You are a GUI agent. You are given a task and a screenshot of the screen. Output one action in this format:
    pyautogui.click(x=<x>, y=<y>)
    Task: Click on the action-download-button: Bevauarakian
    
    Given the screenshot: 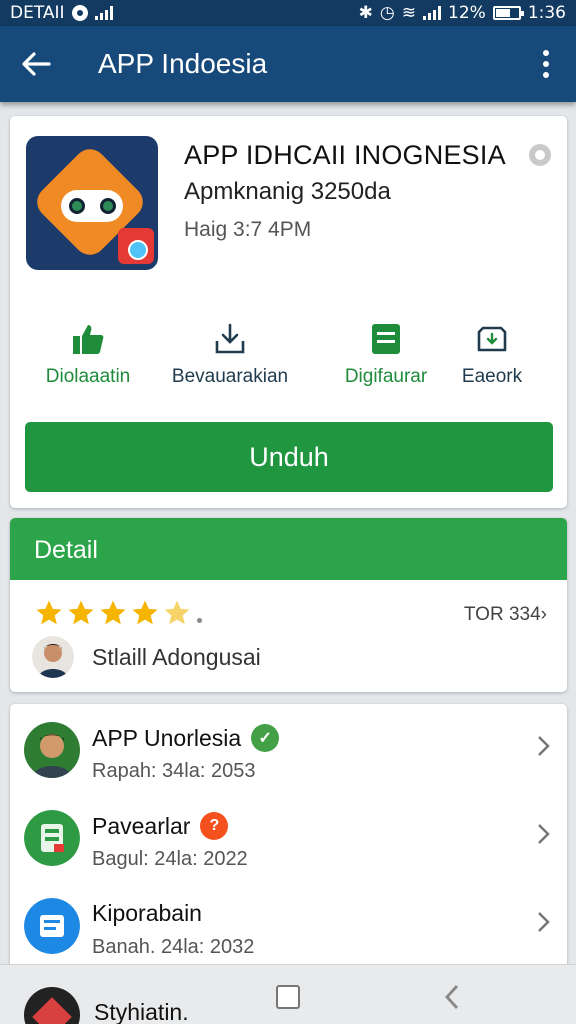 What is the action you would take?
    pyautogui.click(x=230, y=355)
    